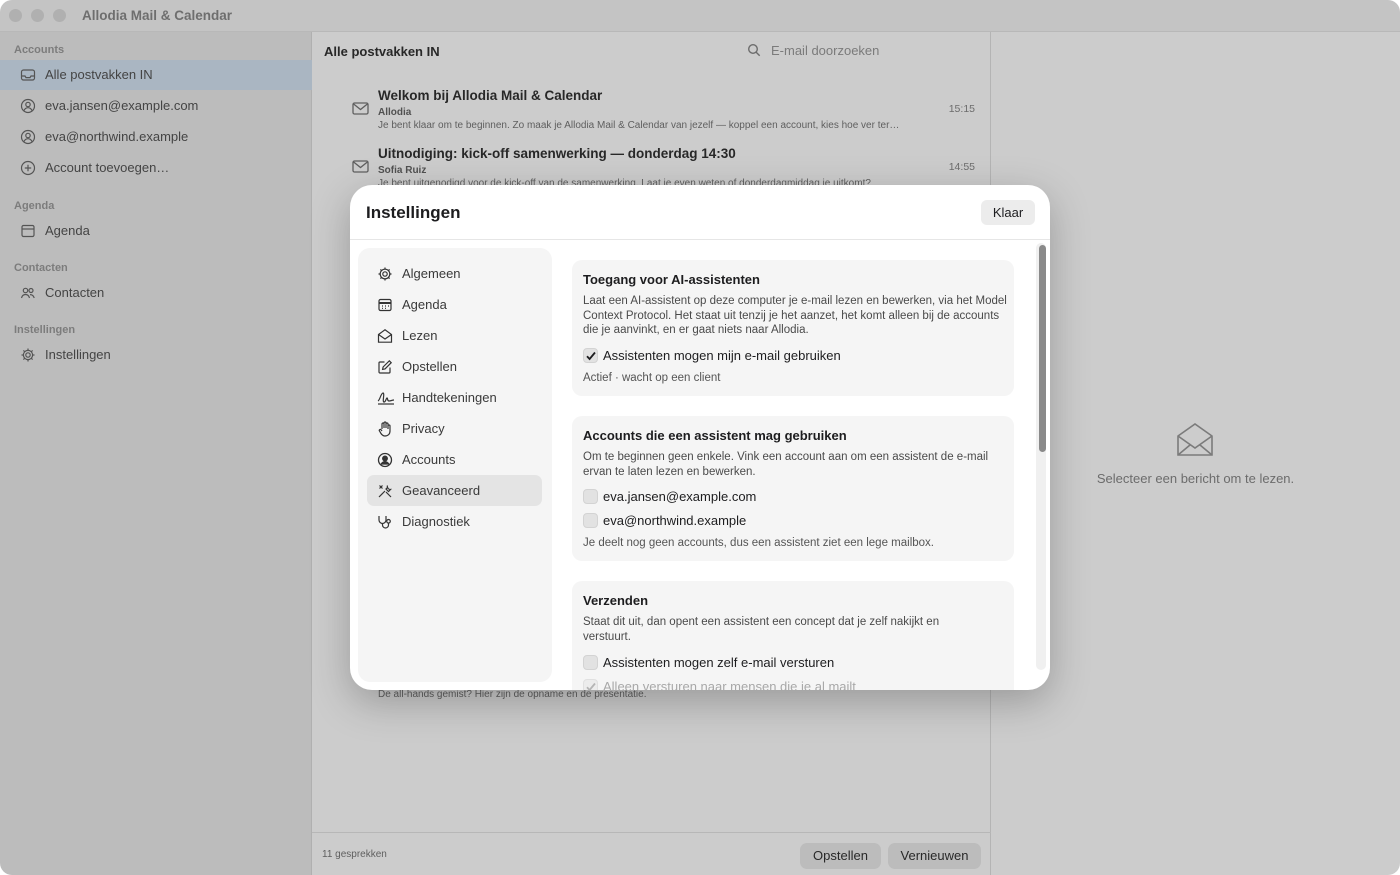 Image resolution: width=1400 pixels, height=875 pixels. What do you see at coordinates (616, 600) in the screenshot?
I see `card-title: Verzenden` at bounding box center [616, 600].